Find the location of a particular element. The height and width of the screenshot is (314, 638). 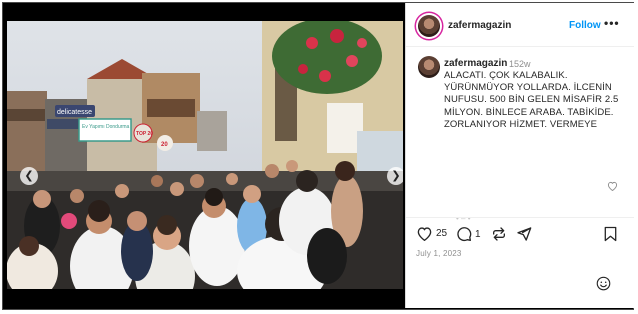

share-button is located at coordinates (524, 234).